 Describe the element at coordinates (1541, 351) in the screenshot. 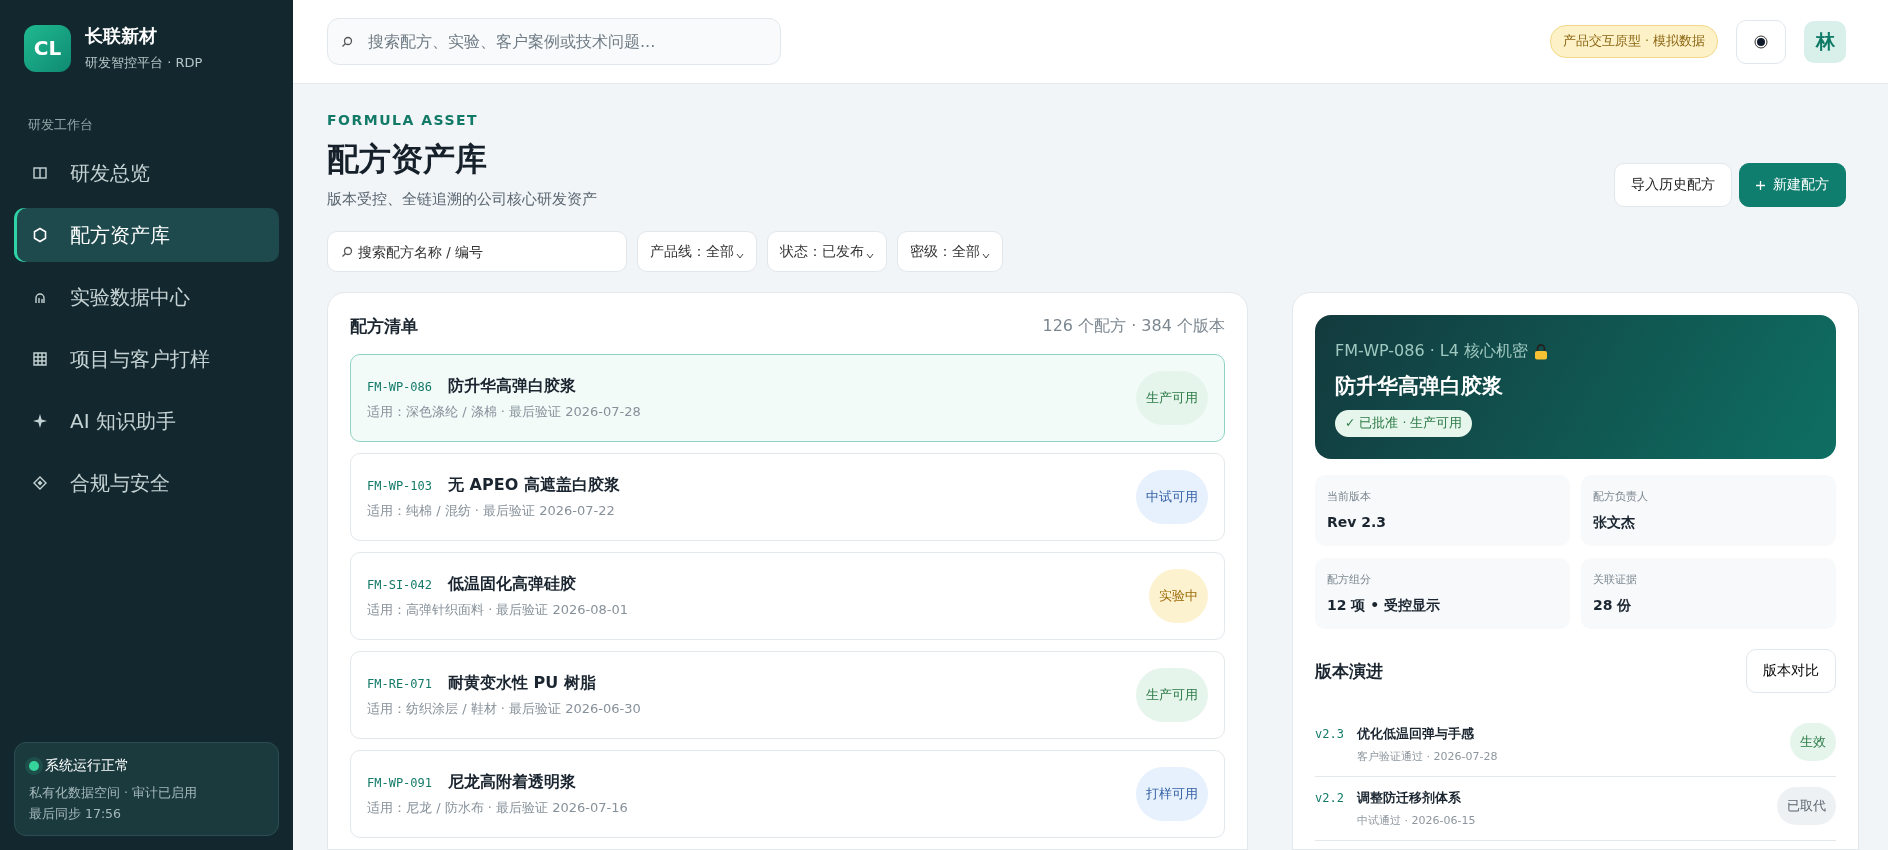

I see `lock-icon` at that location.